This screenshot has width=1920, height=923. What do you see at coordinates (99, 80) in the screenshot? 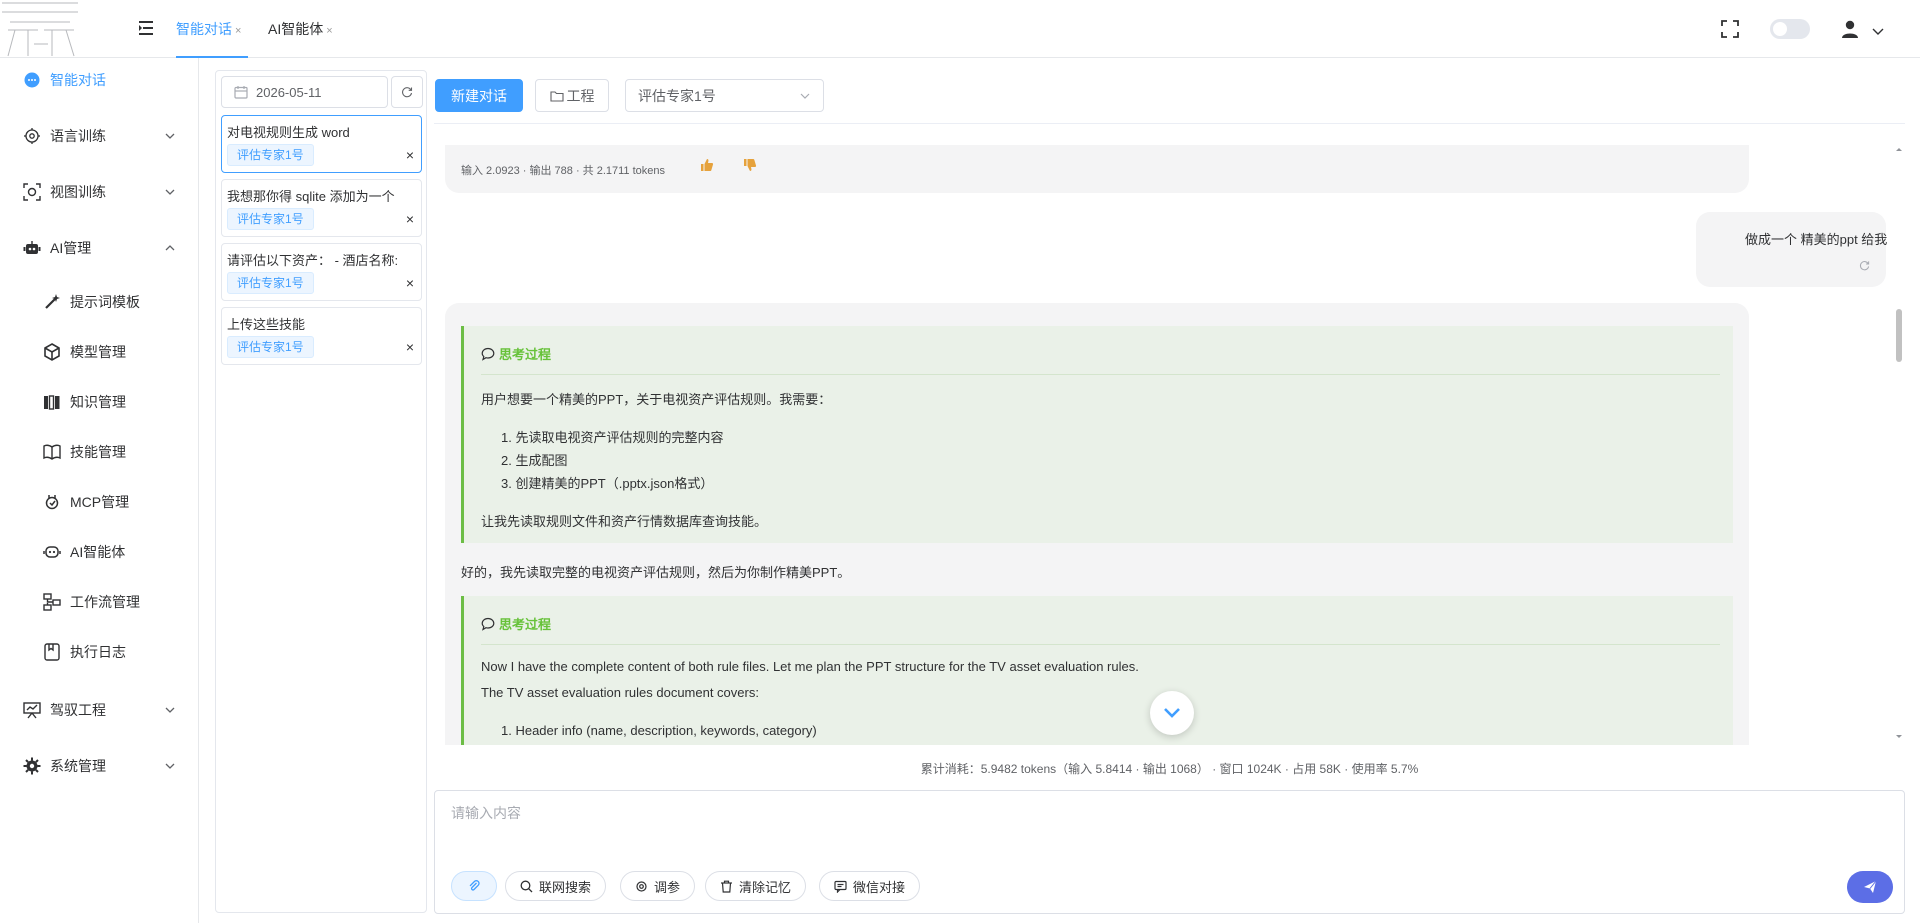
I see `sidebar-item-smart-chat: 智能对话` at bounding box center [99, 80].